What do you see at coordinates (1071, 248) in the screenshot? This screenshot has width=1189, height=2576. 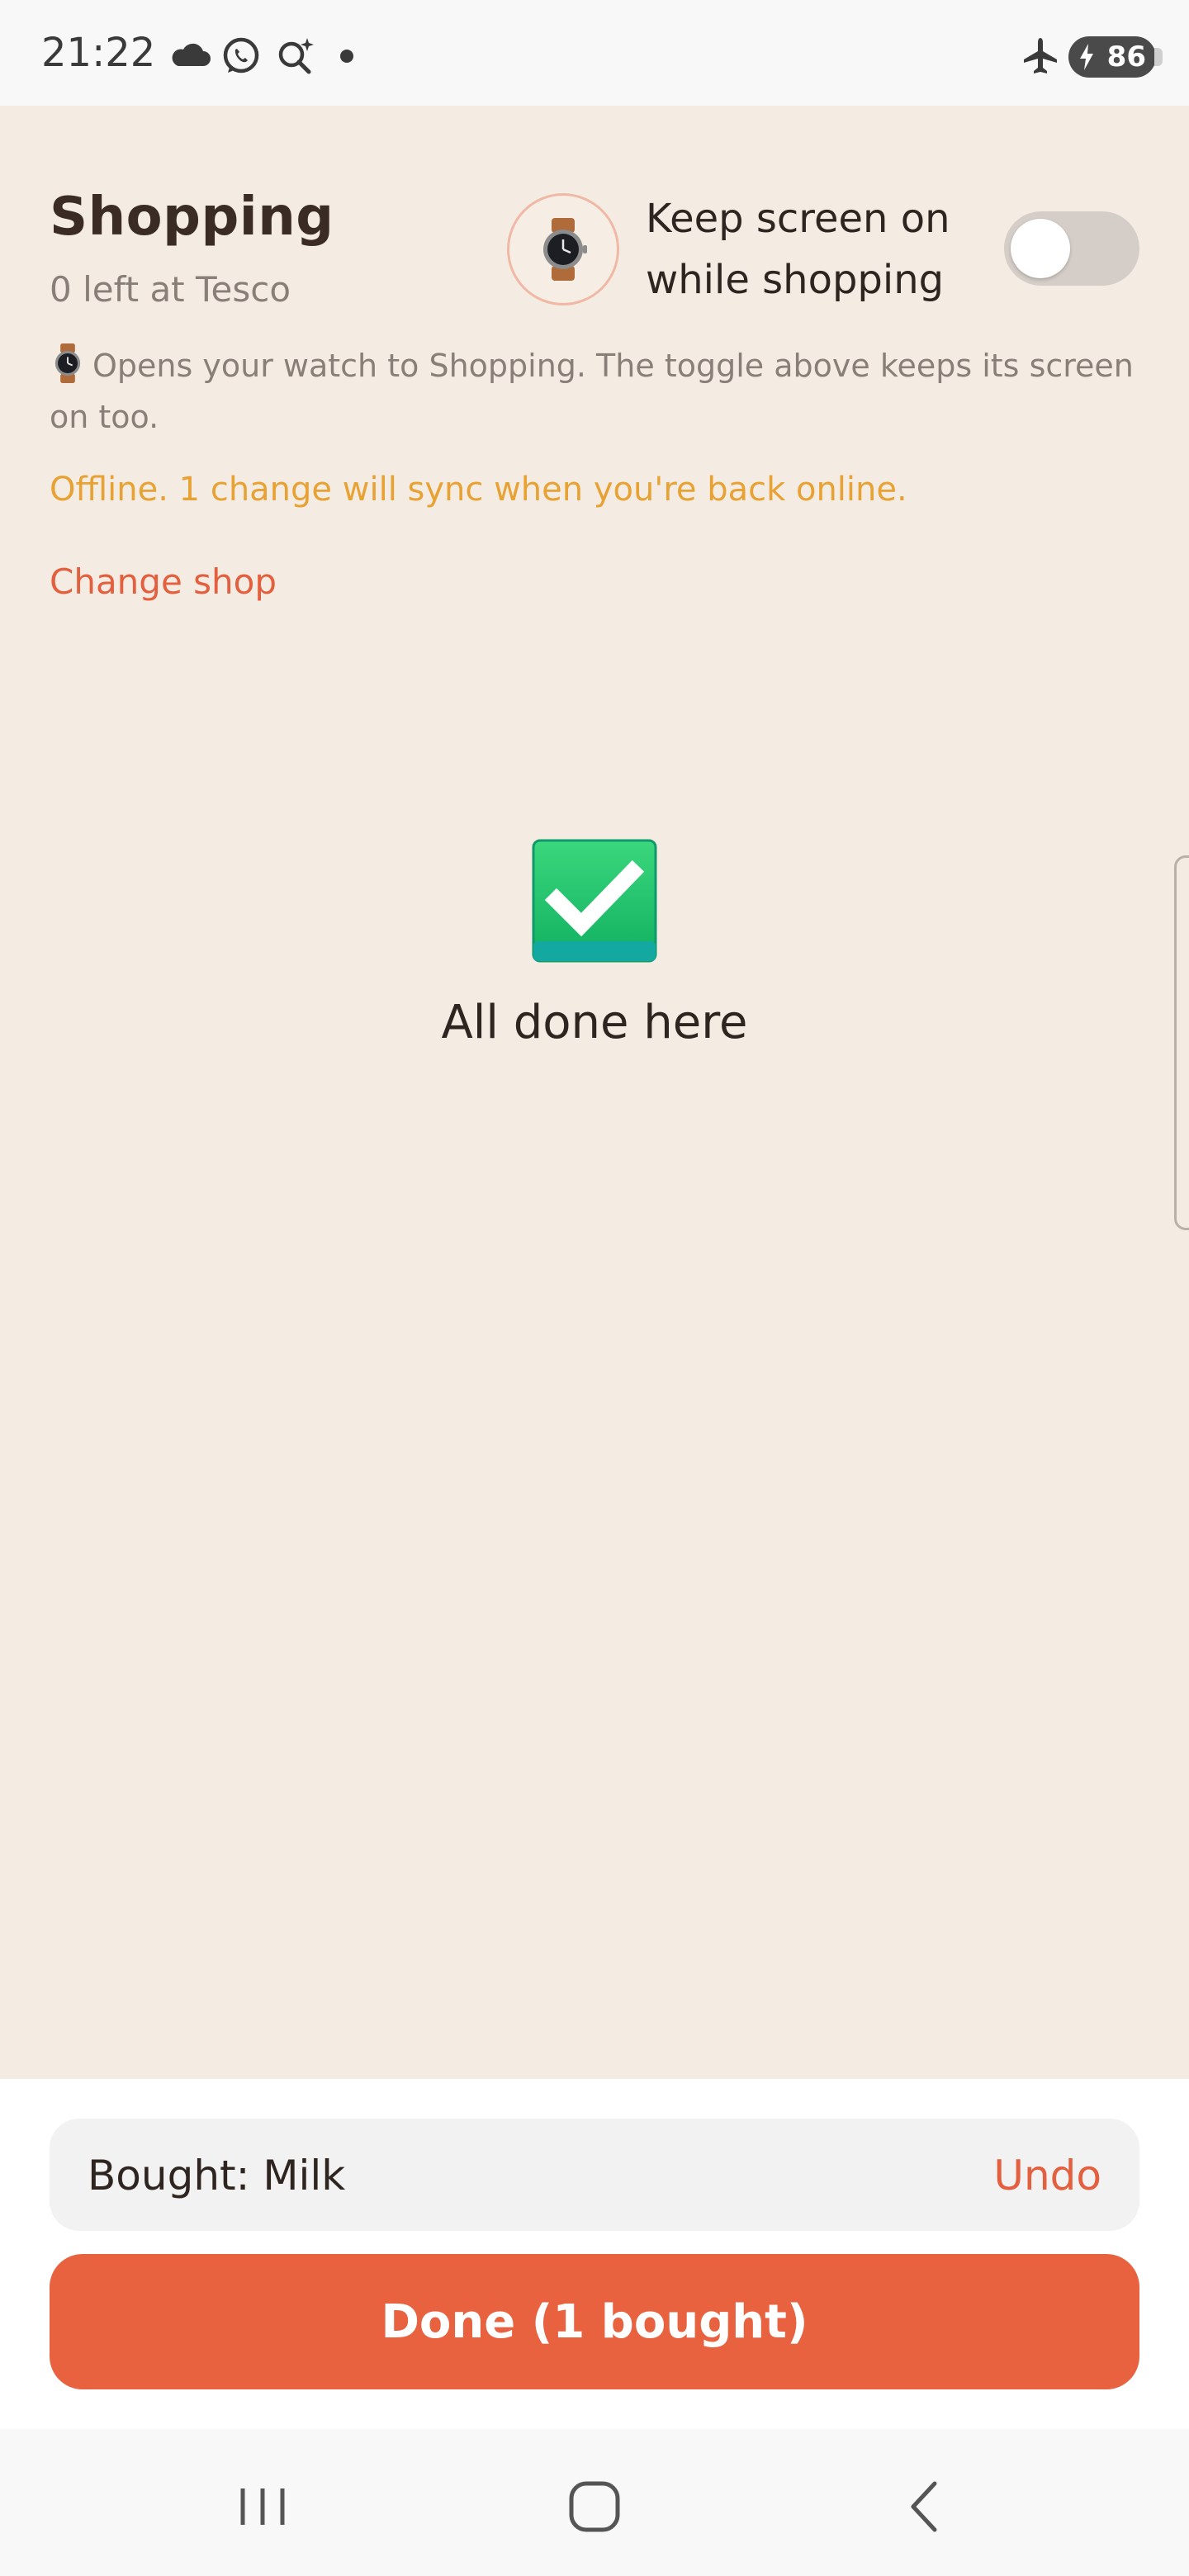 I see `keep-screen-on-toggle` at bounding box center [1071, 248].